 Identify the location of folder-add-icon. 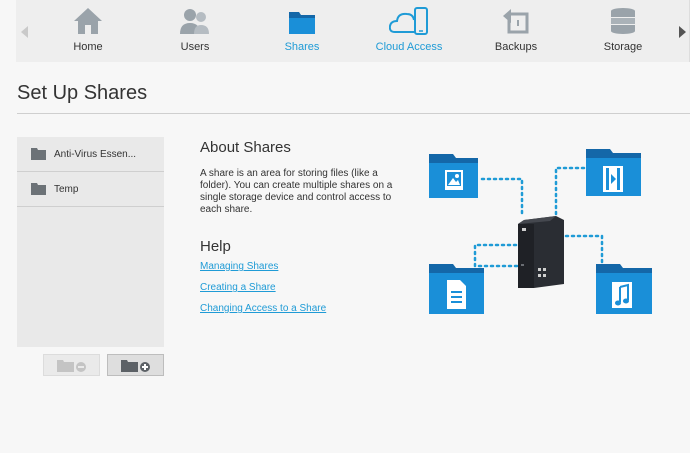
(135, 366).